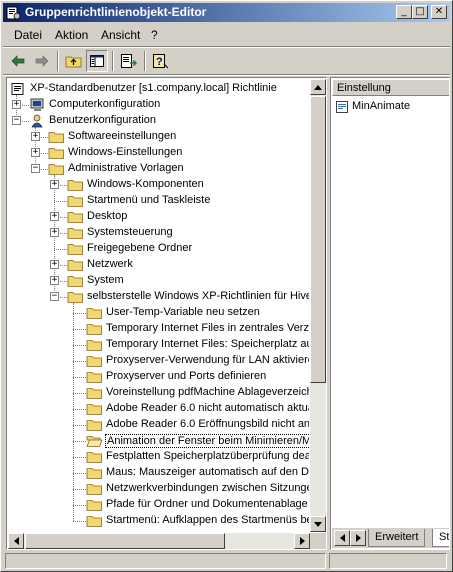  I want to click on column-header-label: Einstellung, so click(364, 88).